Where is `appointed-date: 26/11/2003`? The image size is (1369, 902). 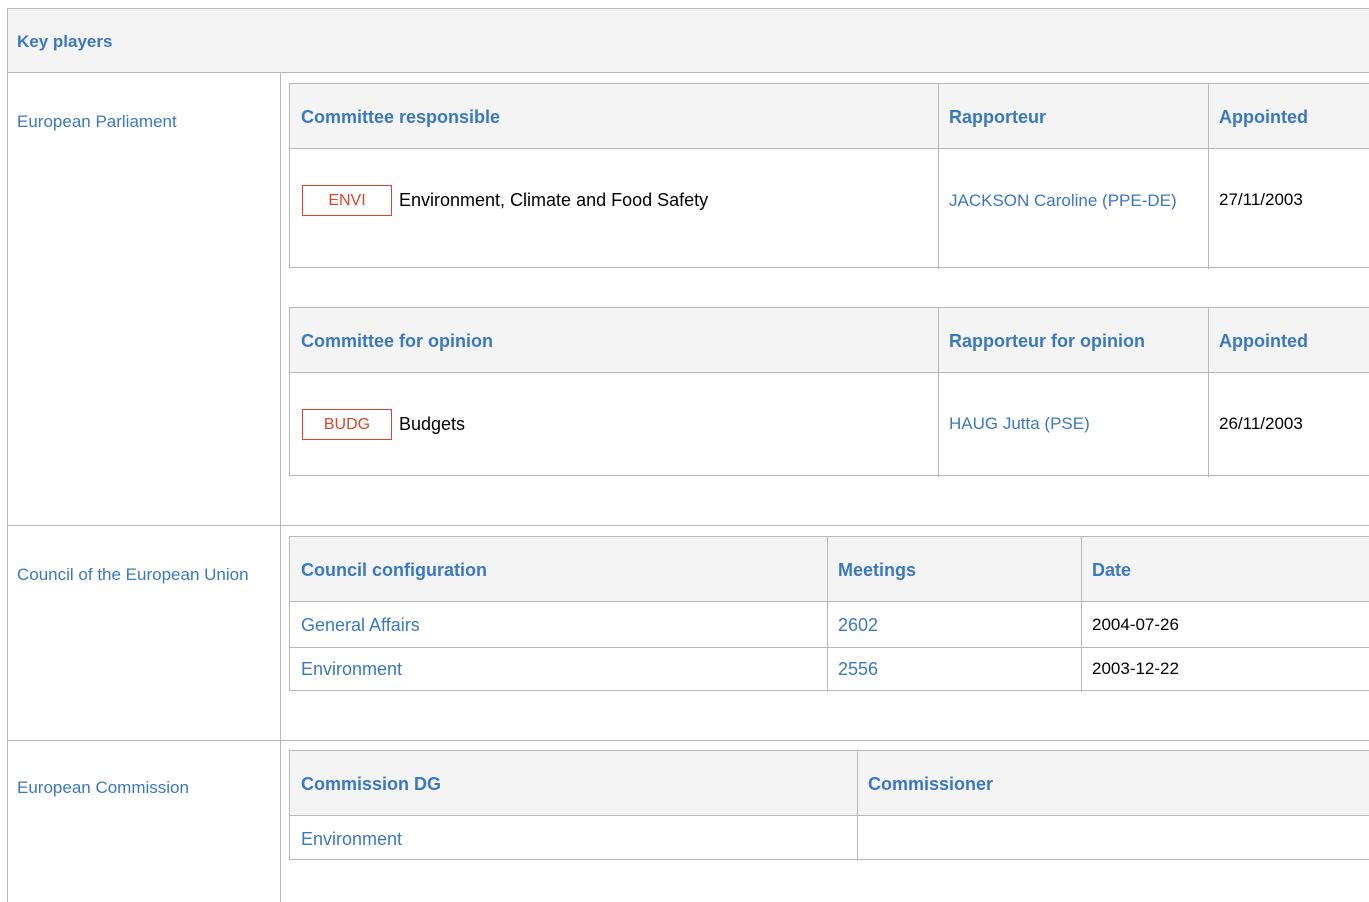
appointed-date: 26/11/2003 is located at coordinates (1261, 423).